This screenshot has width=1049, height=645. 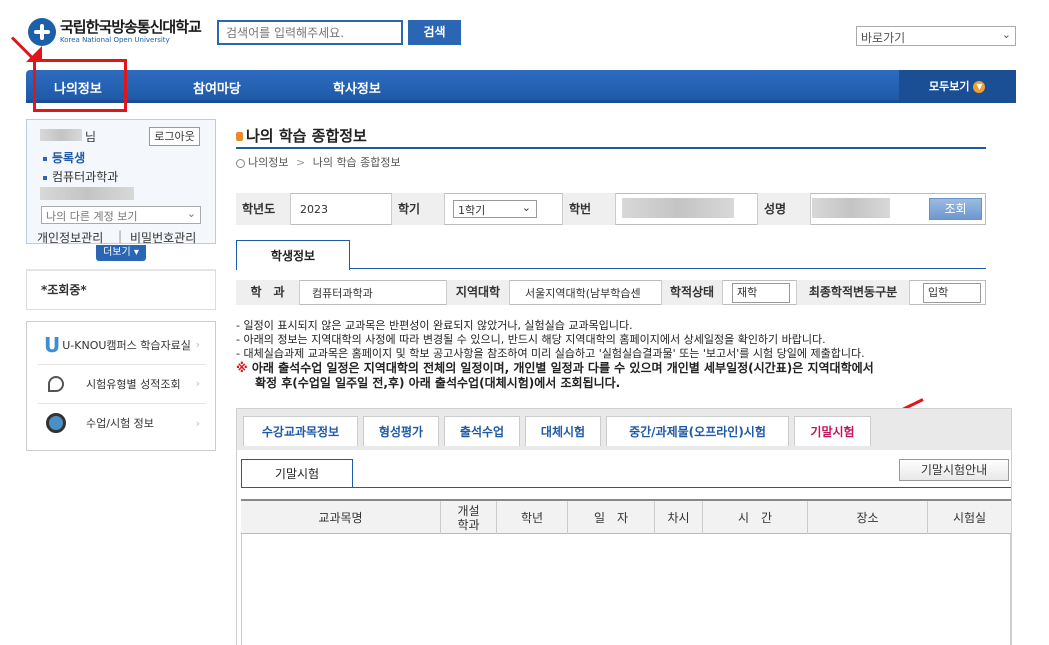 What do you see at coordinates (761, 293) in the screenshot?
I see `academic-status-value: 재학` at bounding box center [761, 293].